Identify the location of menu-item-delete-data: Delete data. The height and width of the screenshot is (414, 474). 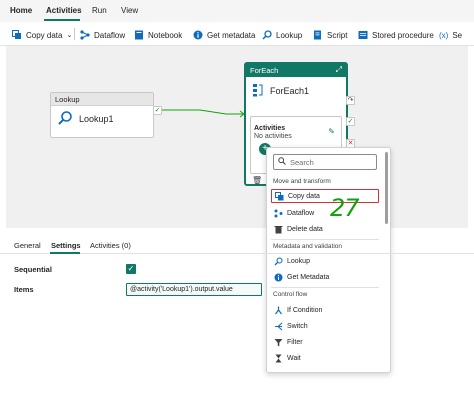
(325, 229).